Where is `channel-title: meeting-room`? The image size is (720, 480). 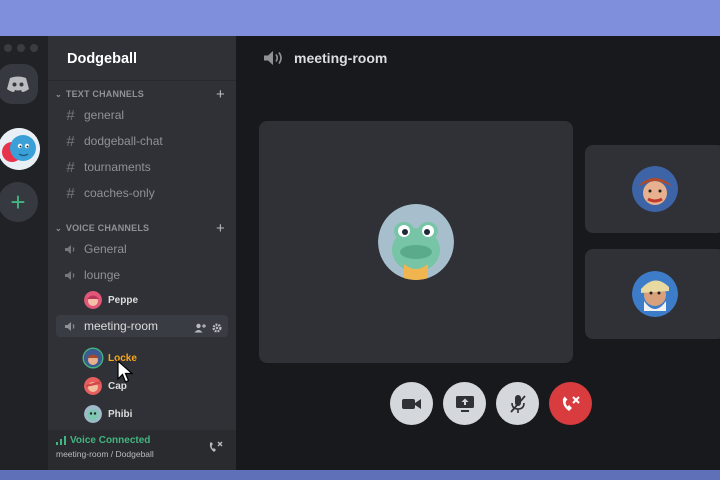
channel-title: meeting-room is located at coordinates (341, 58).